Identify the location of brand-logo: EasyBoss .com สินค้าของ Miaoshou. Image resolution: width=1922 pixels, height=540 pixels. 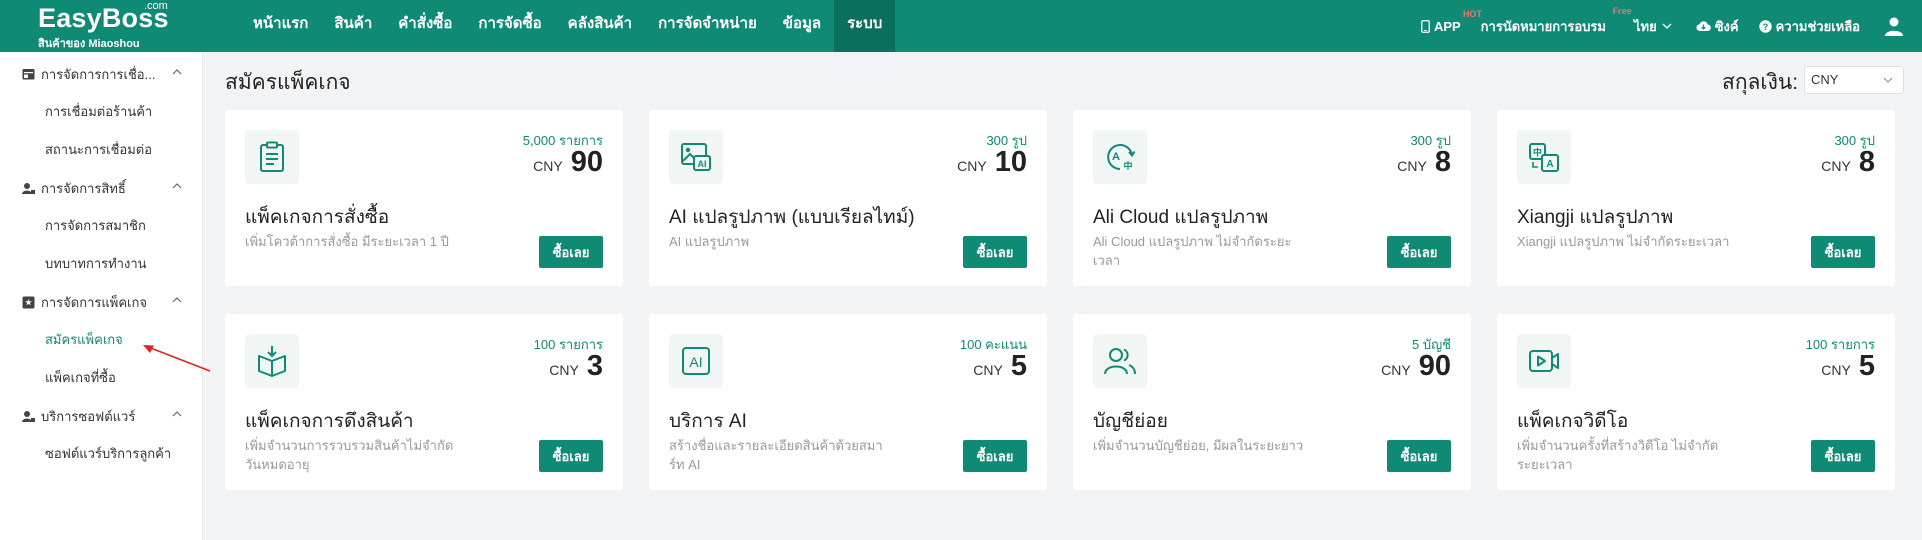
(120, 26).